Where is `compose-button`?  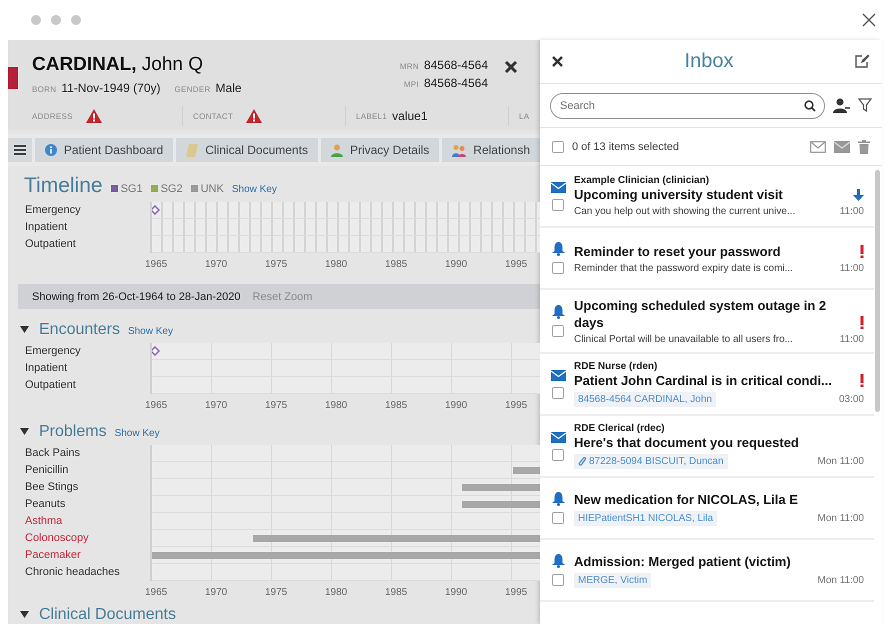 compose-button is located at coordinates (862, 61).